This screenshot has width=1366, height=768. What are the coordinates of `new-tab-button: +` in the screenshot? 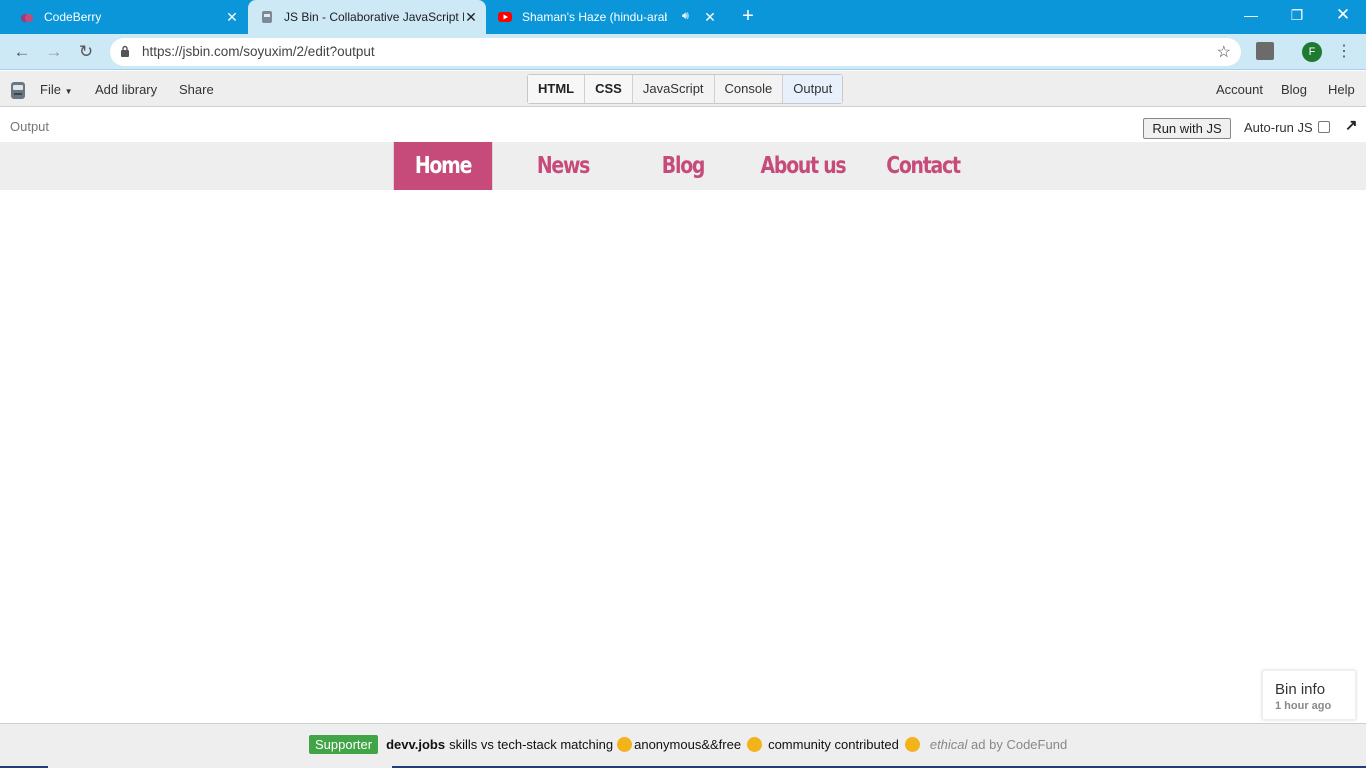 It's located at (748, 16).